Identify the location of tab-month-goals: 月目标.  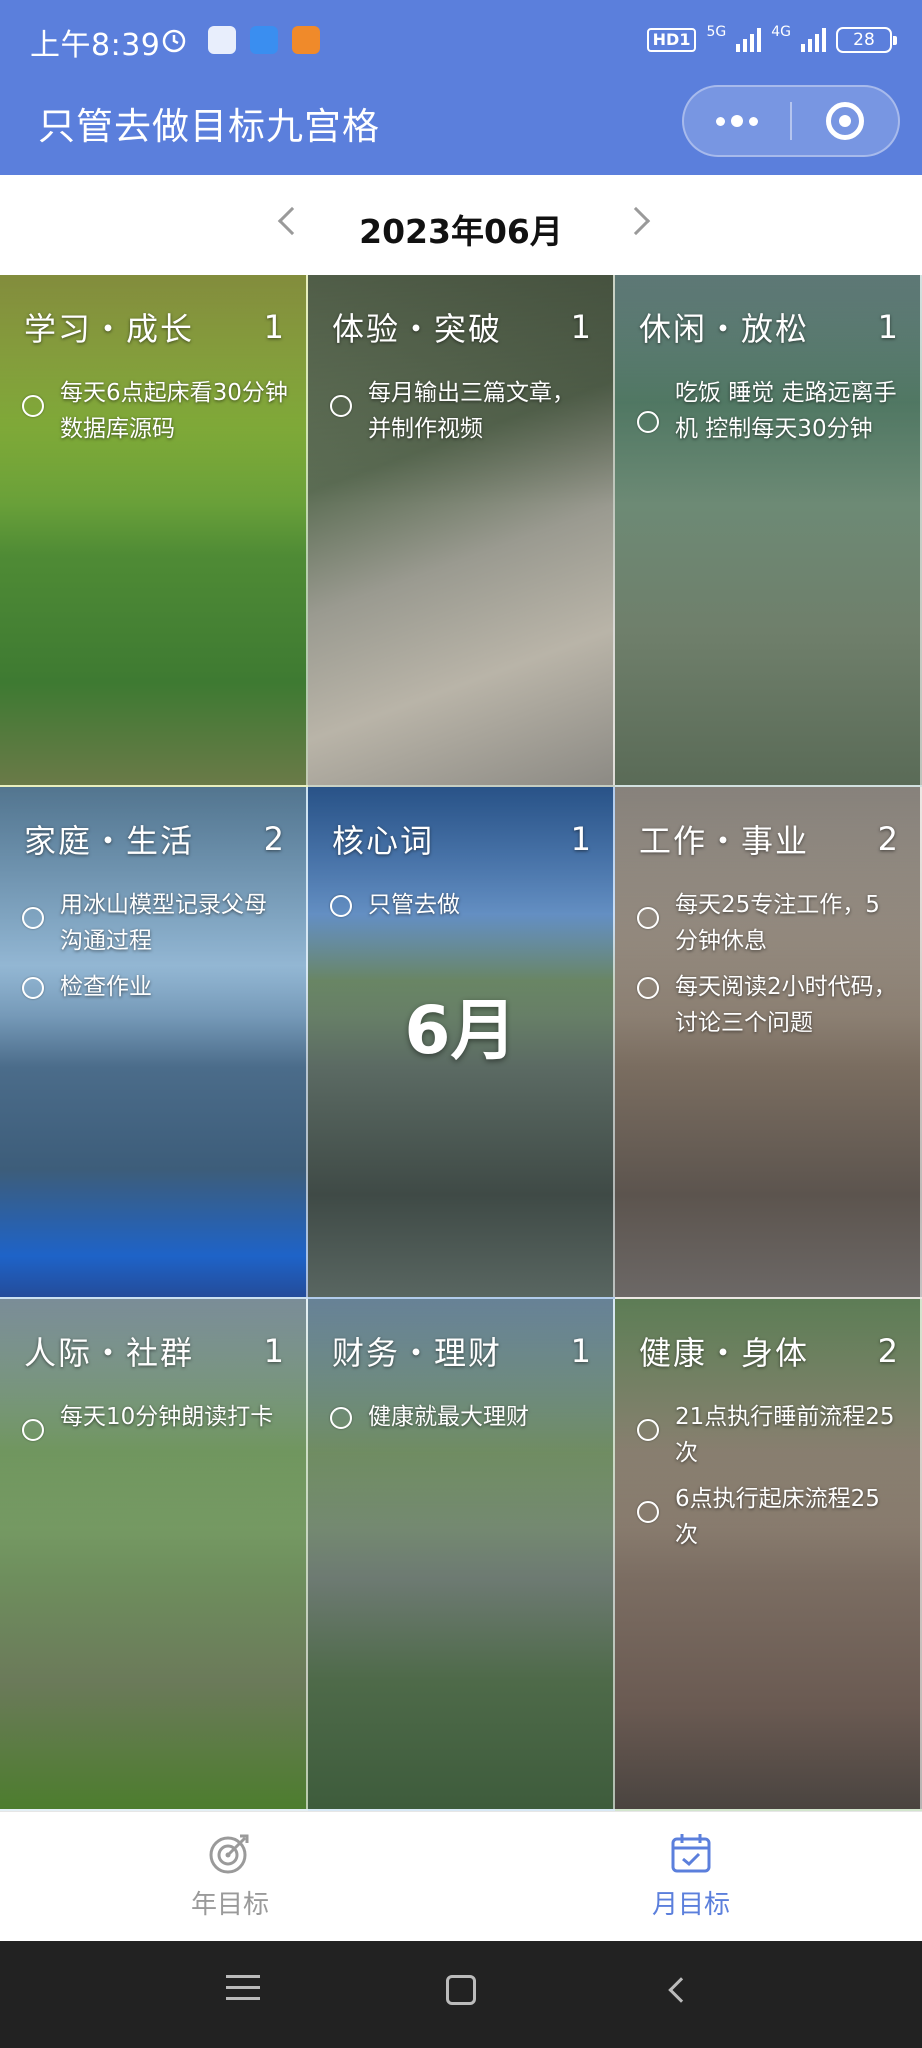
(691, 1875).